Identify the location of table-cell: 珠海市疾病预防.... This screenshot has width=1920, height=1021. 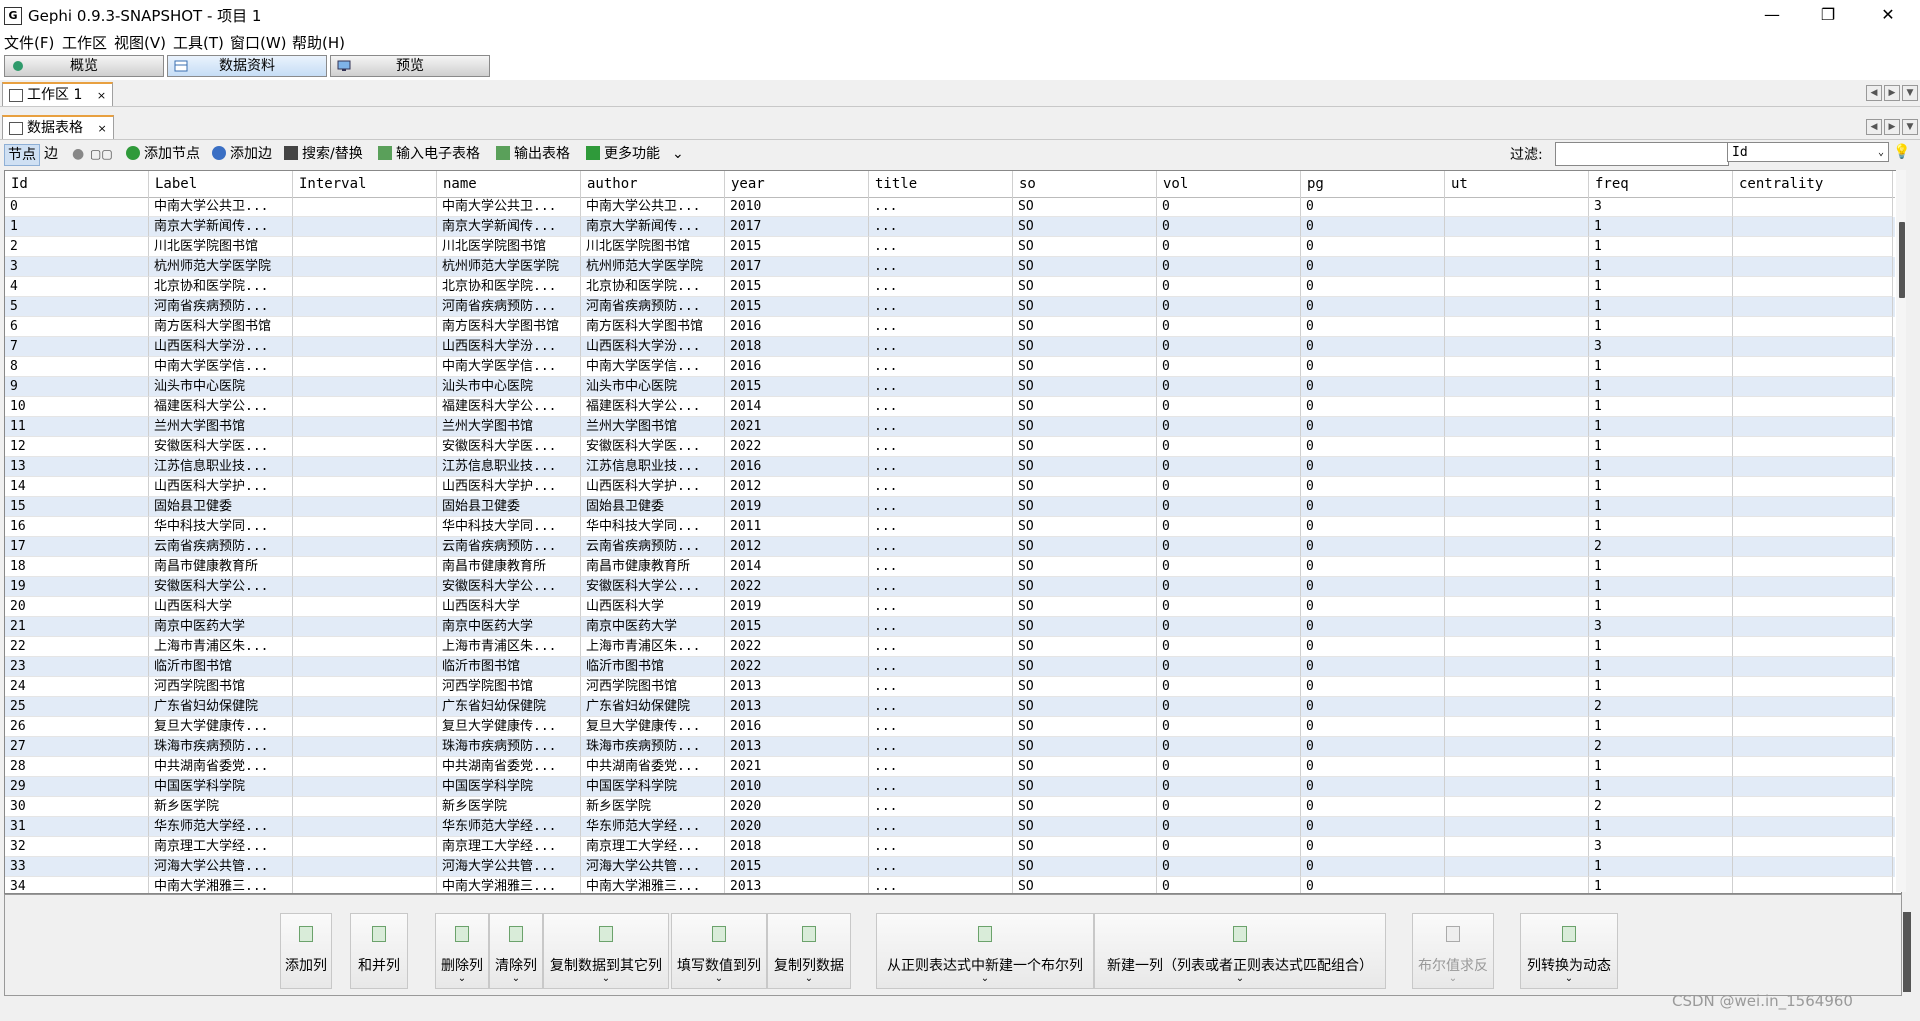
(653, 747).